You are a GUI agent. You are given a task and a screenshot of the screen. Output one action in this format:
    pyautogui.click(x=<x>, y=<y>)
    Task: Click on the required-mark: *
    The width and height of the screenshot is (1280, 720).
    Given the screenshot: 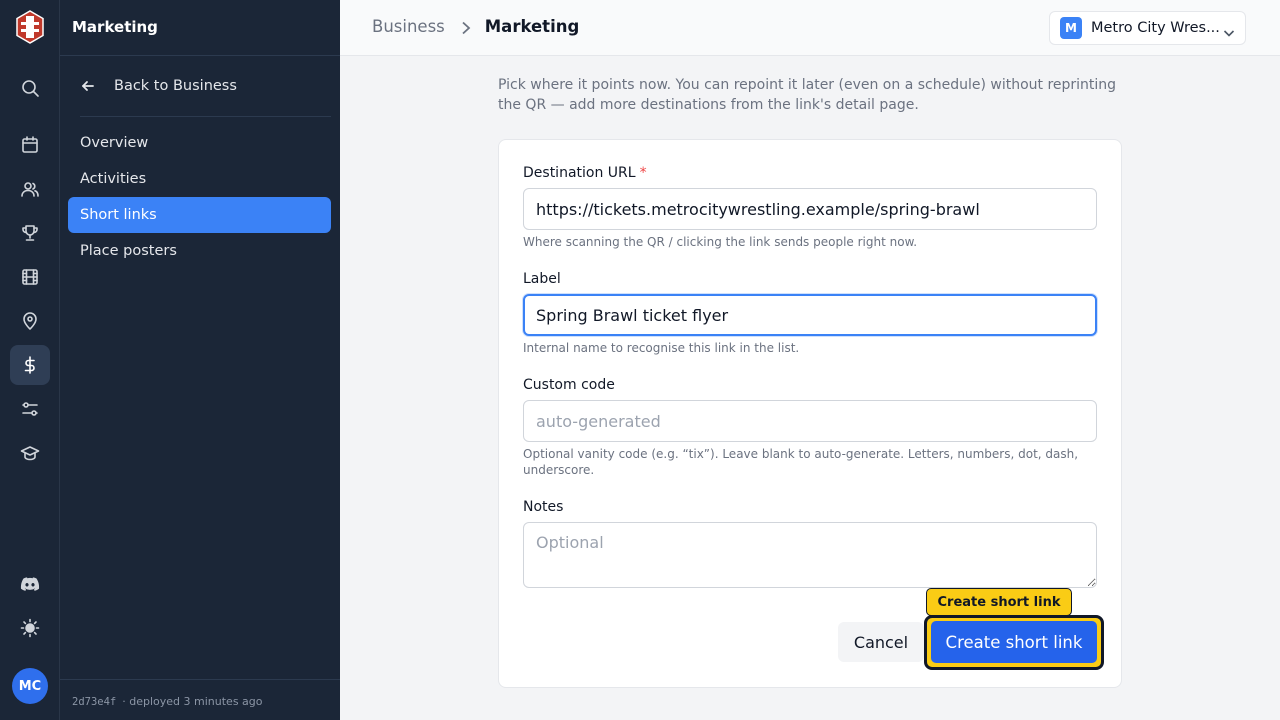 What is the action you would take?
    pyautogui.click(x=643, y=173)
    